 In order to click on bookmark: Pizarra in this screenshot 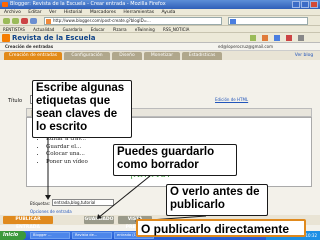, I will do `click(120, 29)`.